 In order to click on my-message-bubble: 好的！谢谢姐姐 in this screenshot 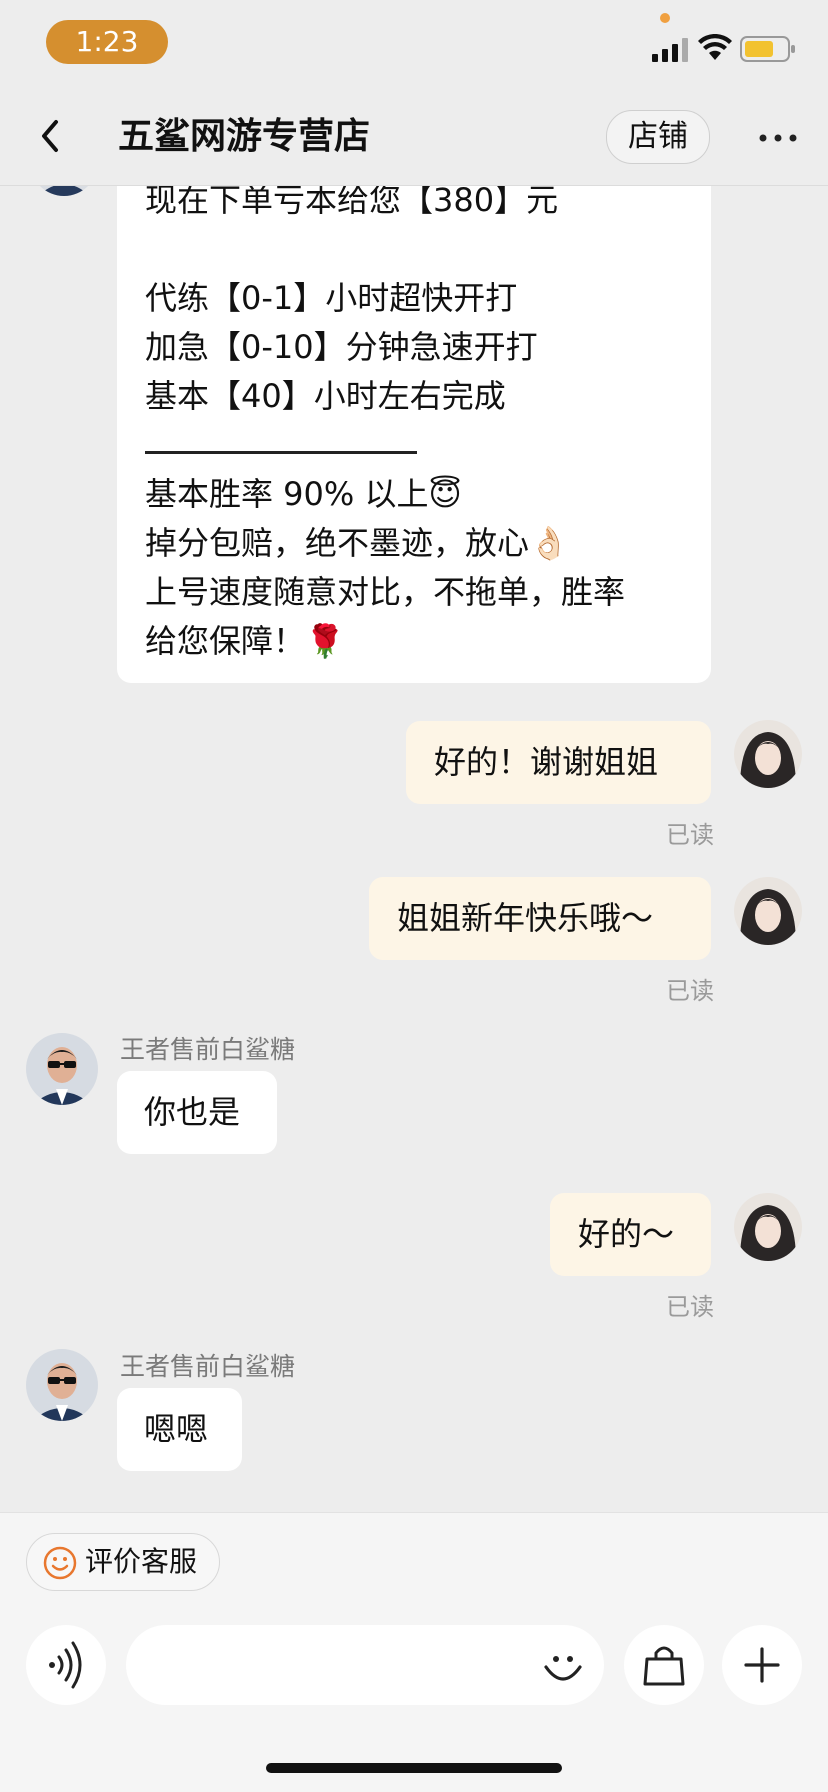, I will do `click(558, 762)`.